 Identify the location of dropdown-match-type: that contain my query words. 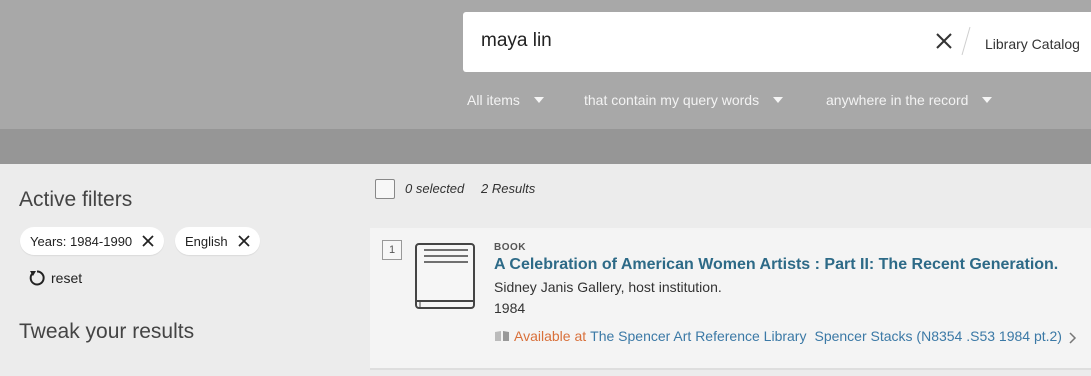
(684, 100).